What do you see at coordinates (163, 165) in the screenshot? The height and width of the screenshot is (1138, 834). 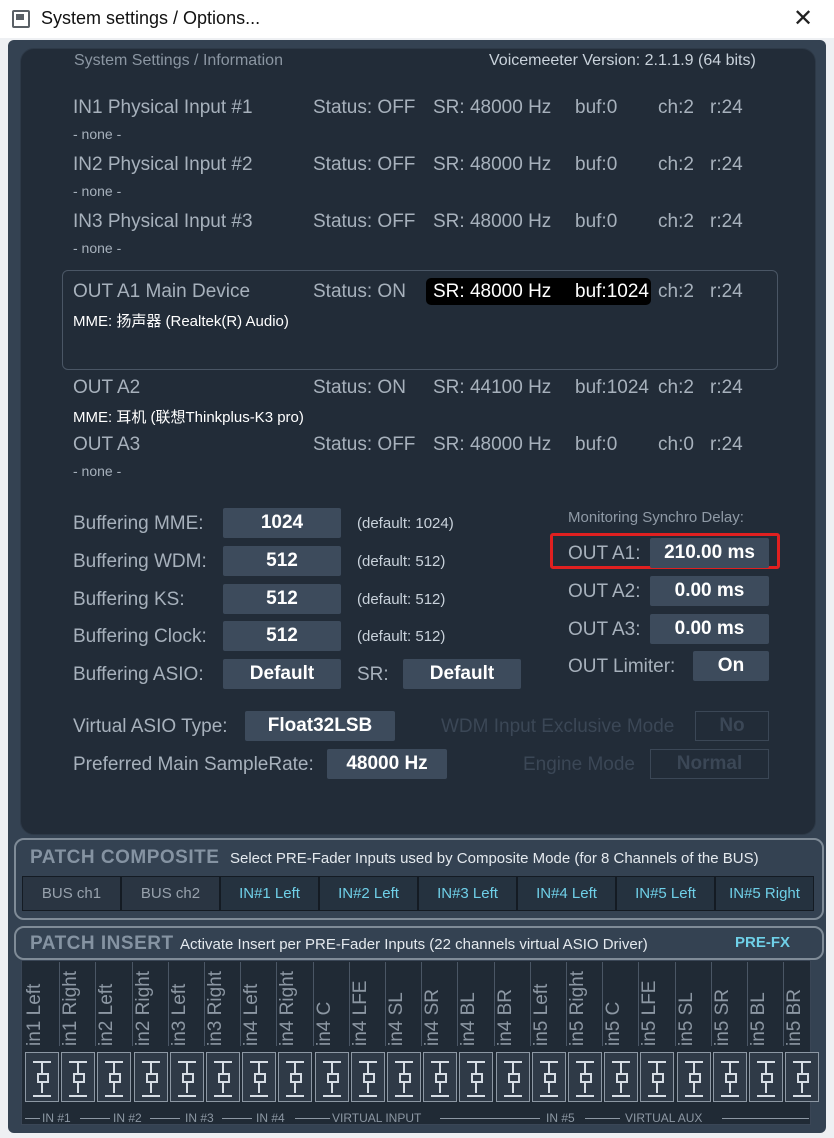 I see `device-name: IN2 Physical Input #2` at bounding box center [163, 165].